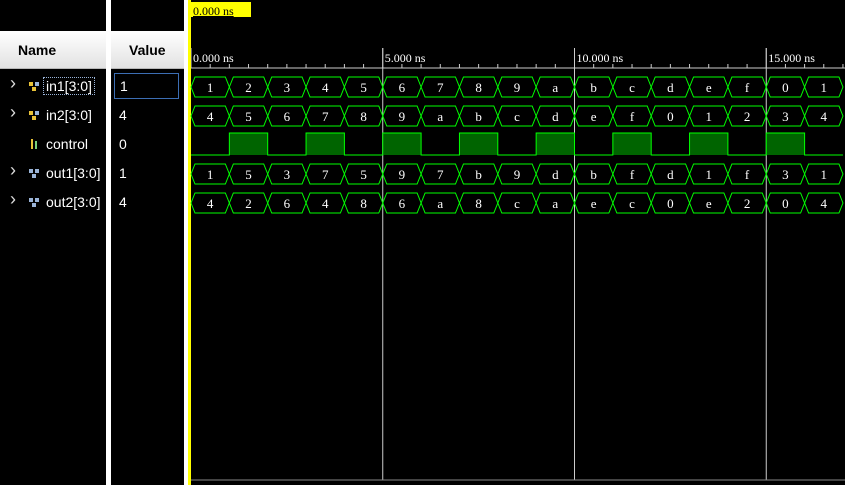 Image resolution: width=845 pixels, height=485 pixels. I want to click on bit-icon, so click(34, 144).